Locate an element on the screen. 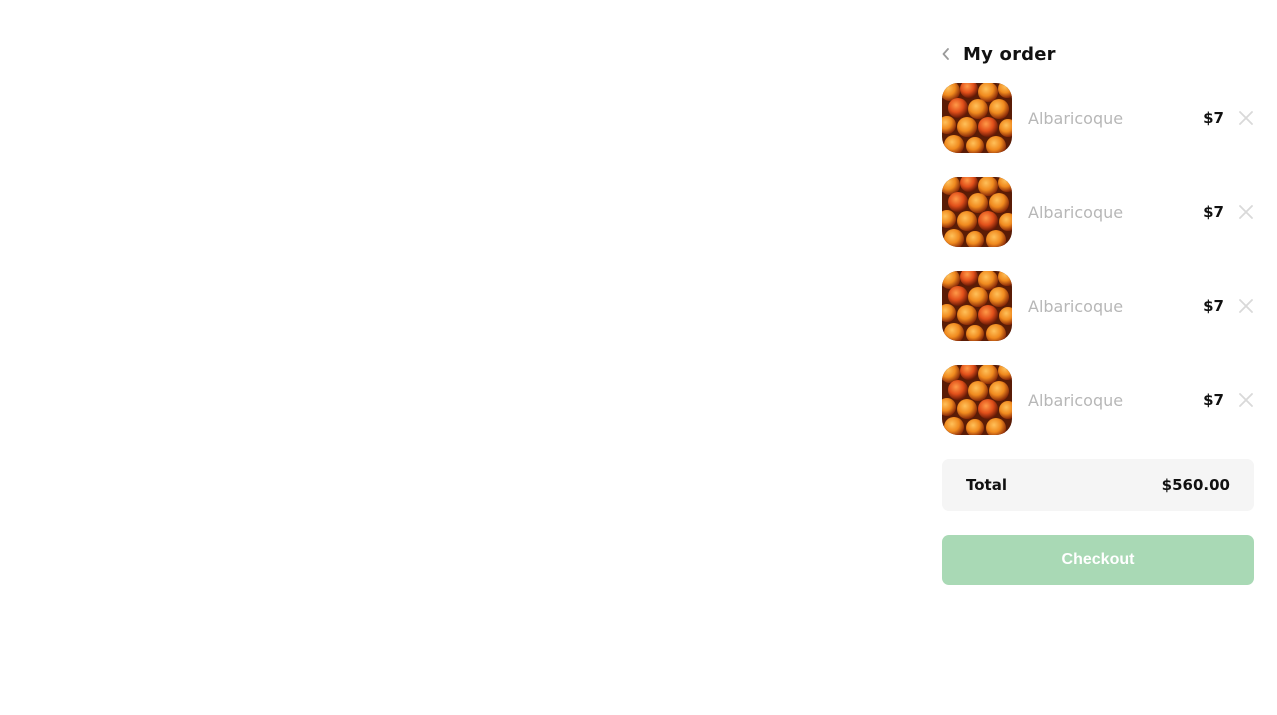 Image resolution: width=1277 pixels, height=715 pixels. page-title: My order is located at coordinates (1009, 54).